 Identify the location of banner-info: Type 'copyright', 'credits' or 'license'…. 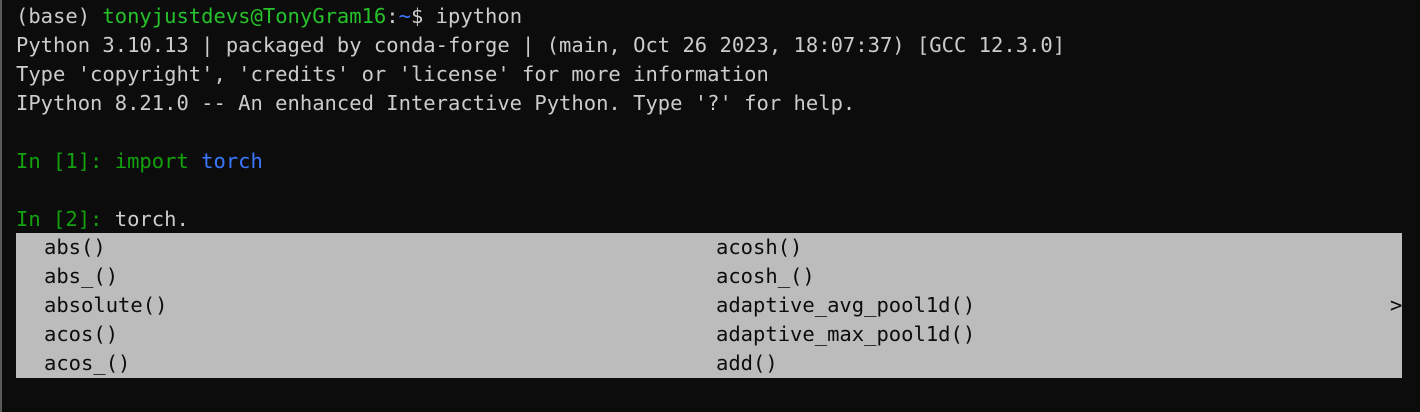
(392, 74).